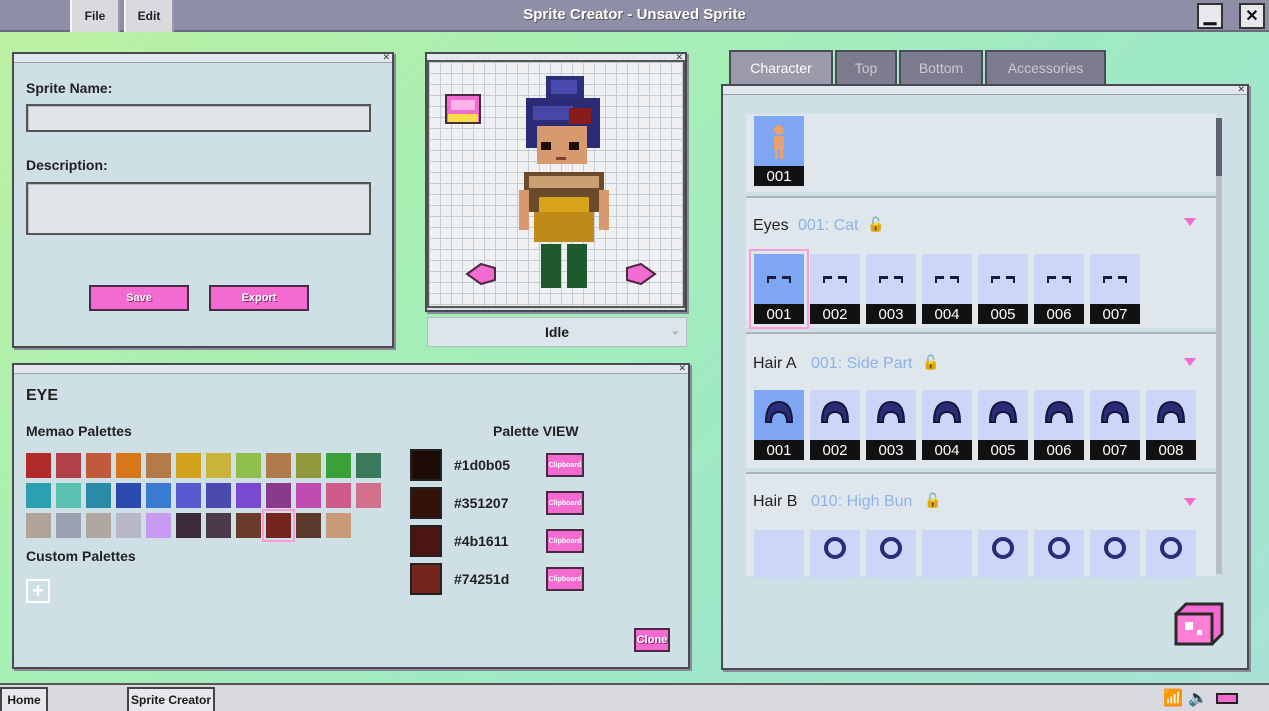  What do you see at coordinates (1199, 624) in the screenshot?
I see `randomize-cube-icon` at bounding box center [1199, 624].